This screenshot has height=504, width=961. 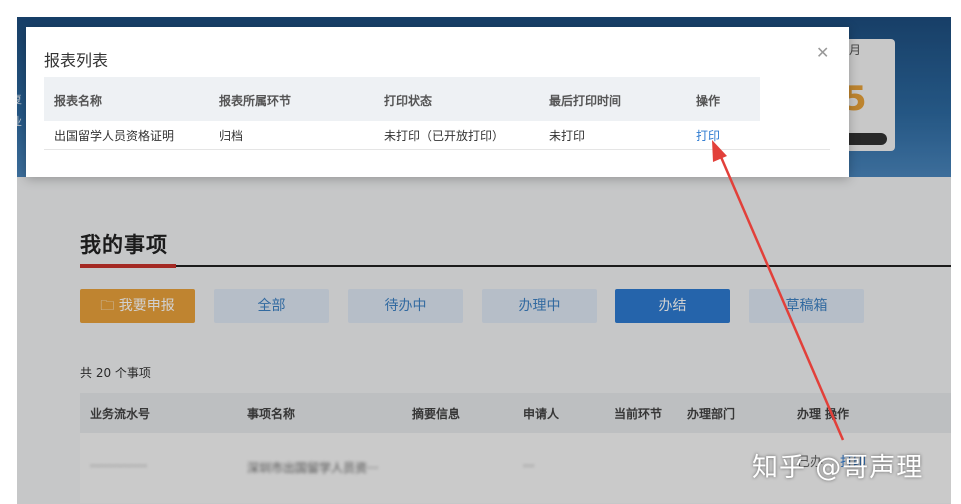 What do you see at coordinates (78, 101) in the screenshot?
I see `col-report-name: 报表名称` at bounding box center [78, 101].